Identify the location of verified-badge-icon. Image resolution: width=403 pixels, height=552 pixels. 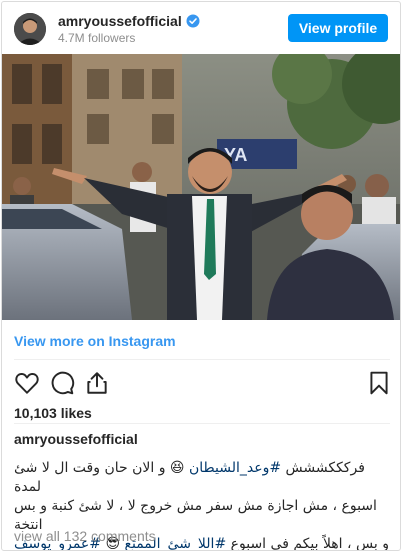
(193, 21).